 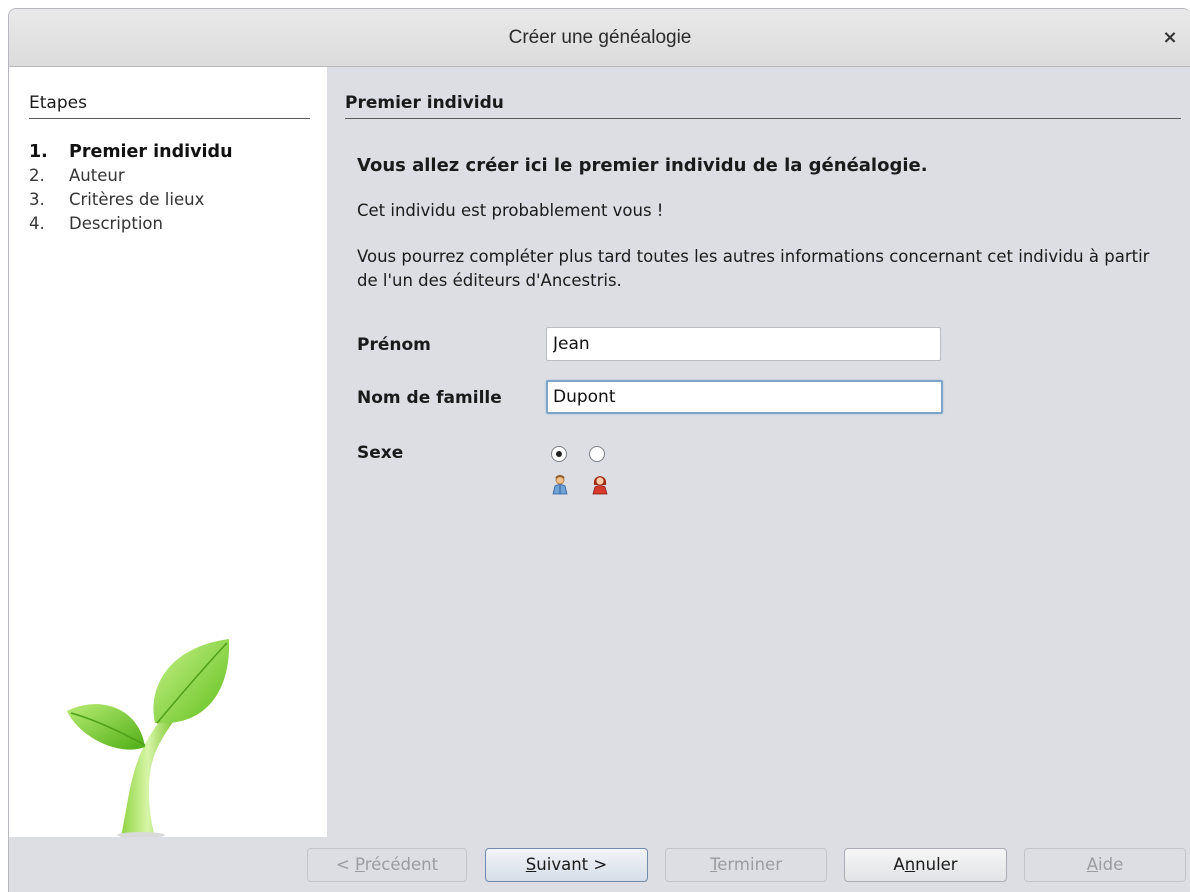 What do you see at coordinates (743, 344) in the screenshot?
I see `firstname-field` at bounding box center [743, 344].